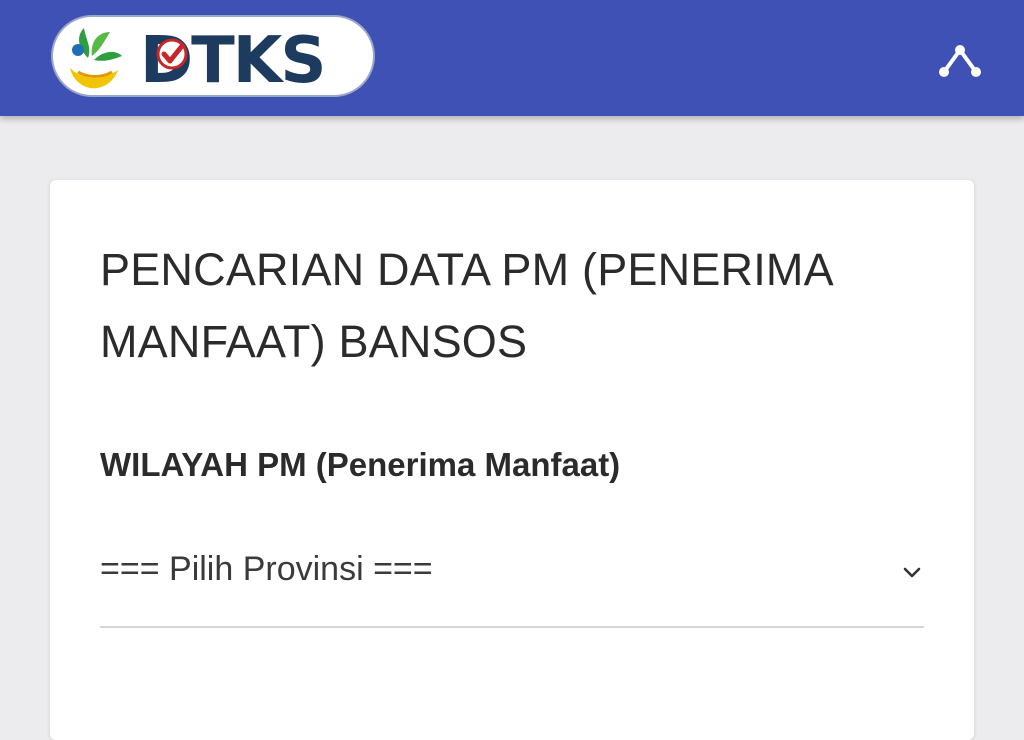 The image size is (1024, 740). What do you see at coordinates (512, 585) in the screenshot?
I see `province-select: === Pilih Provinsi ===` at bounding box center [512, 585].